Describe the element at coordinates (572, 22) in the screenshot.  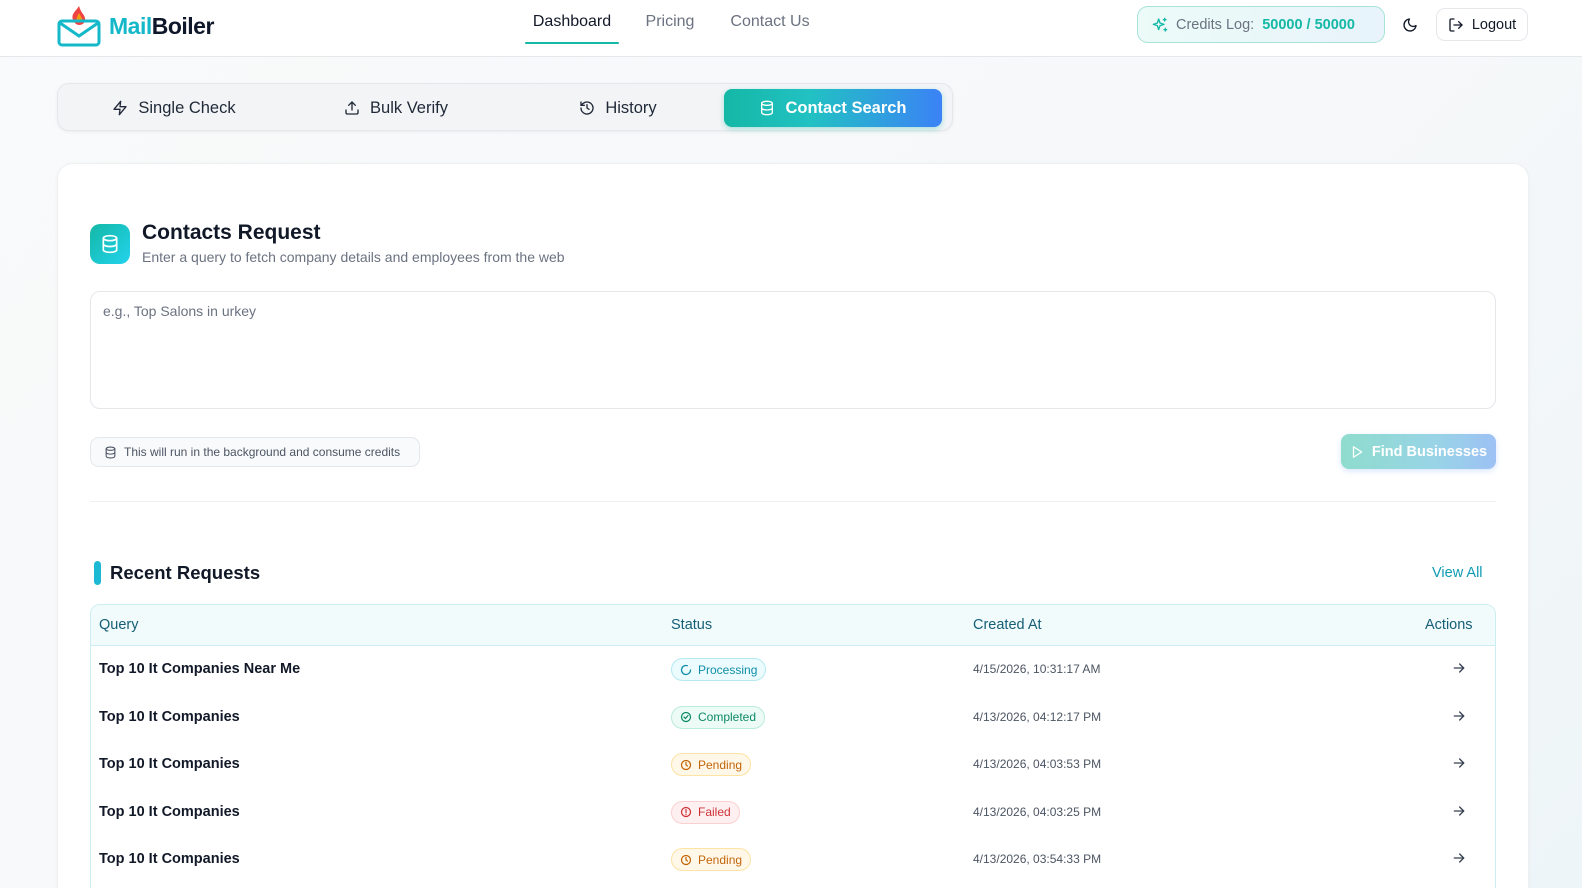
I see `nav-dashboard: Dashboard` at that location.